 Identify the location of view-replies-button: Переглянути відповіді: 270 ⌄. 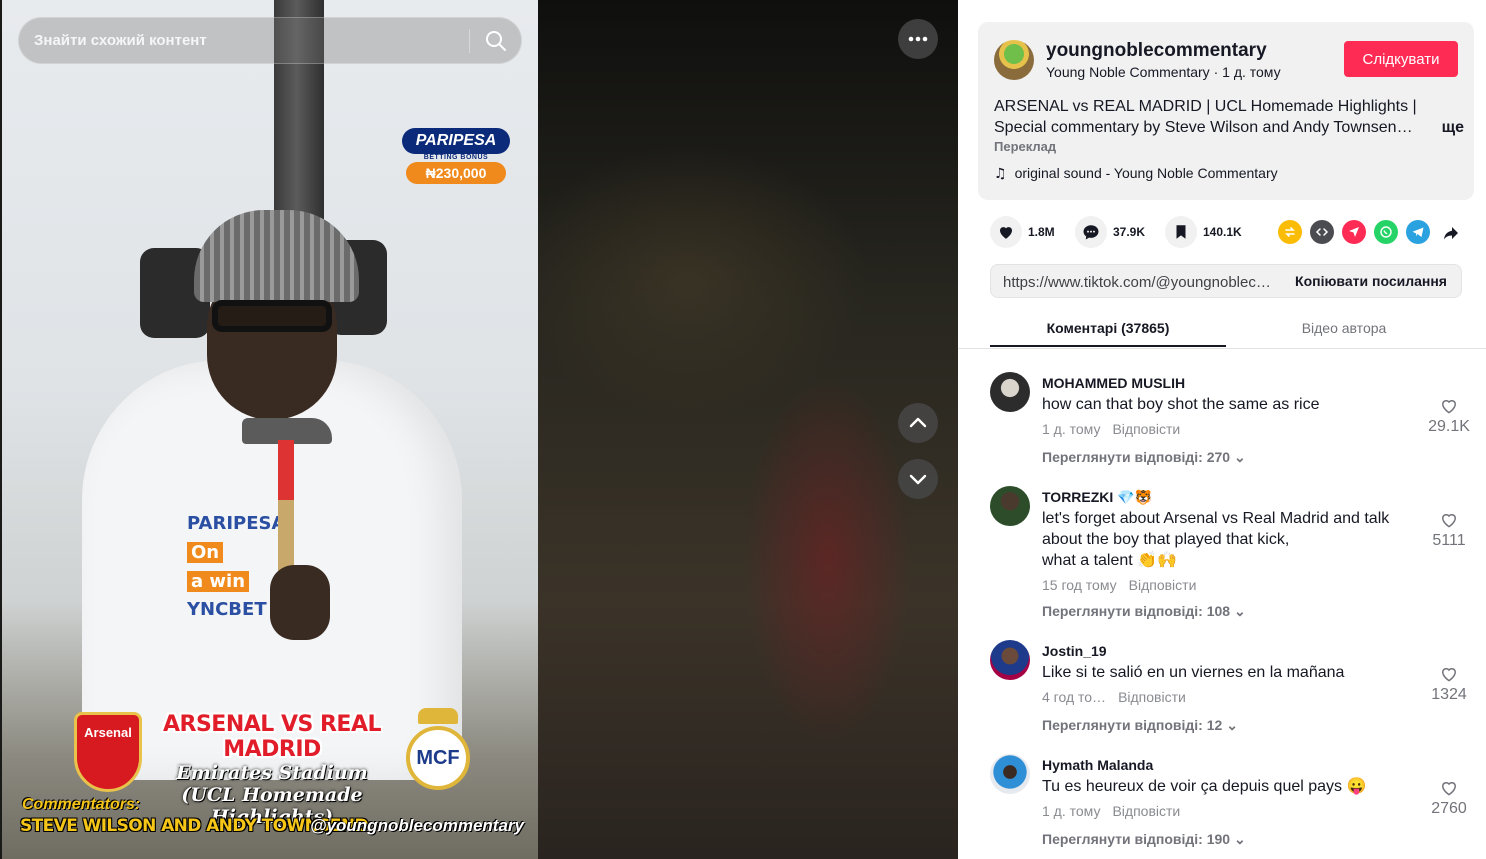
(1144, 457).